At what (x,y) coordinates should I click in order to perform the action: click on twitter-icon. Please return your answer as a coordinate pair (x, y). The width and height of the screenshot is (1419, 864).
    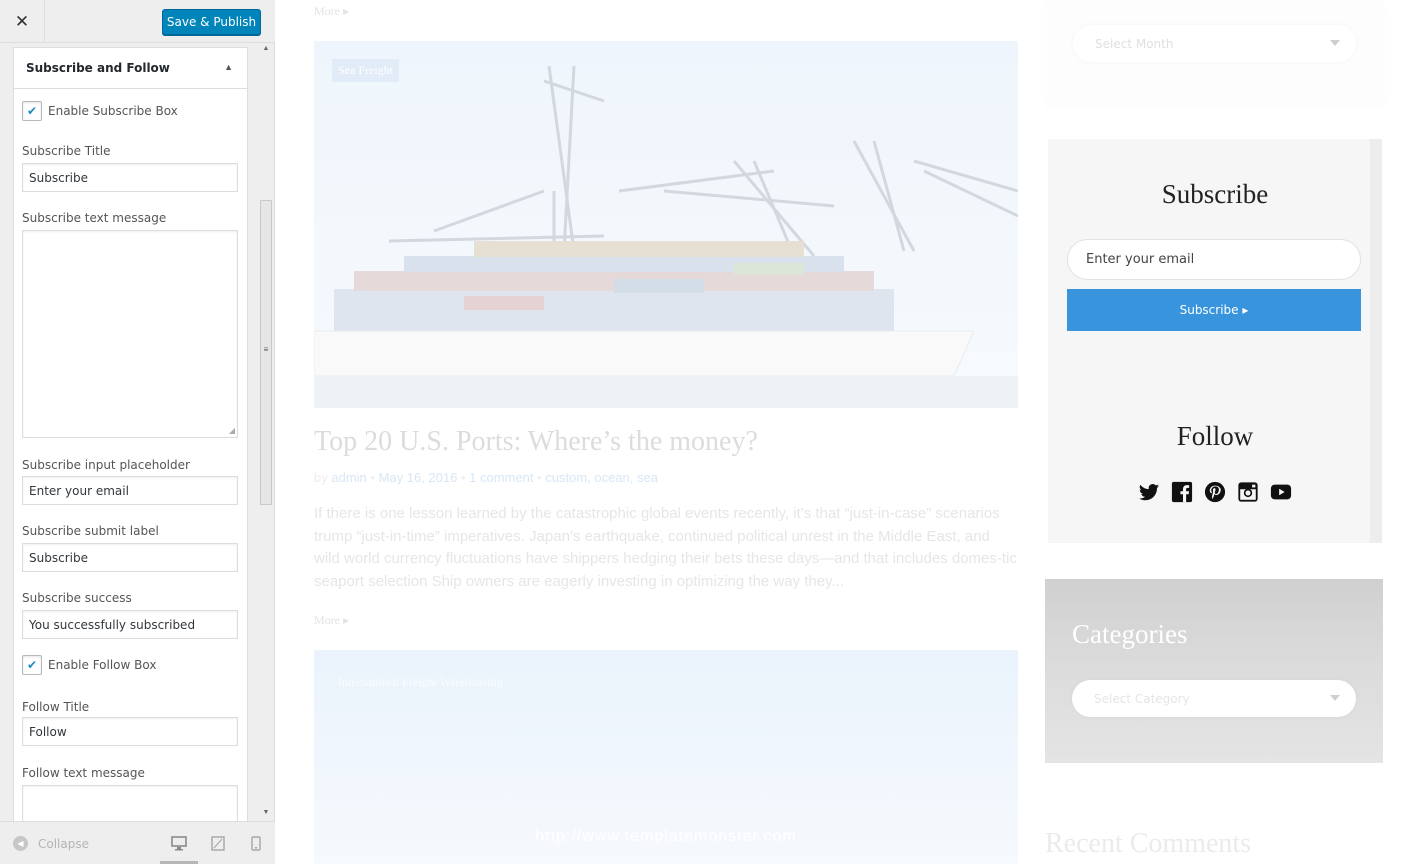
    Looking at the image, I should click on (1149, 492).